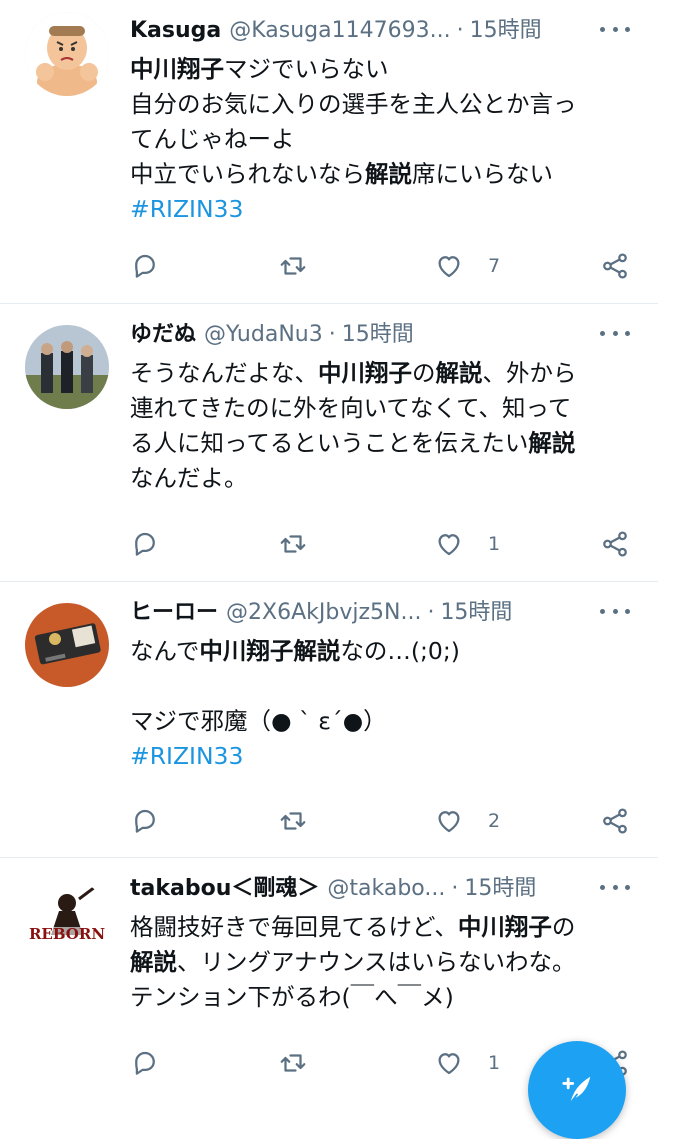  I want to click on tweet-line: てんじゃねーよ, so click(384, 139).